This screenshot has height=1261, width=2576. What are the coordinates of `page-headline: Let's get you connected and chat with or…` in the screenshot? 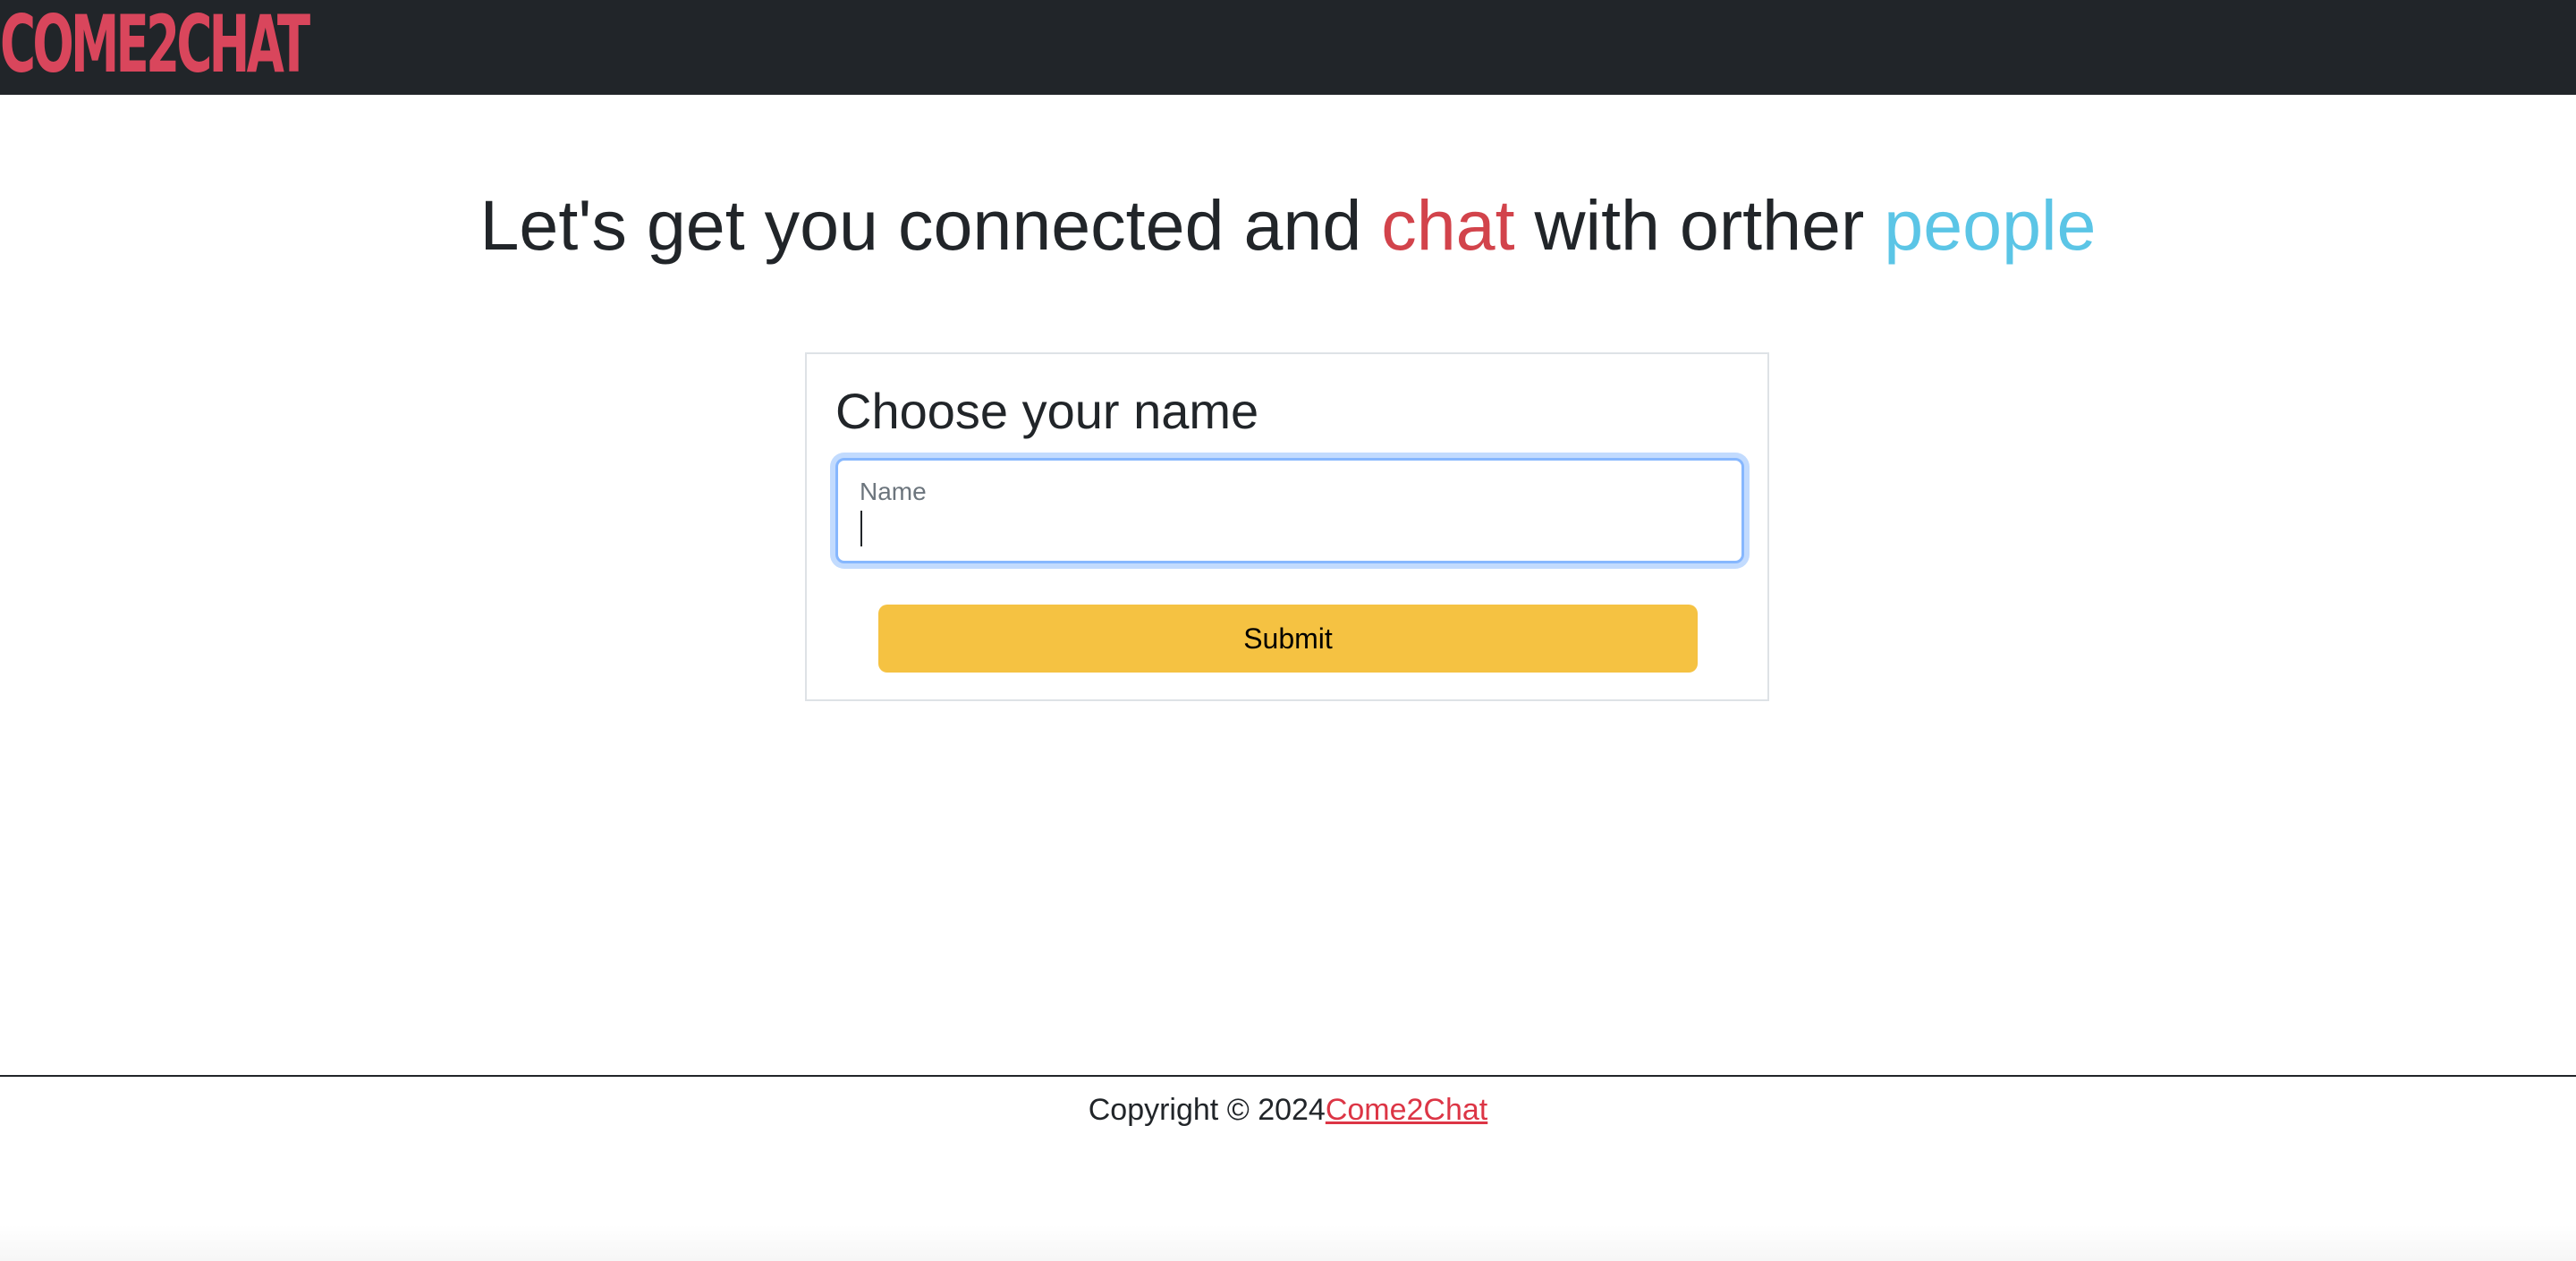 It's located at (1288, 225).